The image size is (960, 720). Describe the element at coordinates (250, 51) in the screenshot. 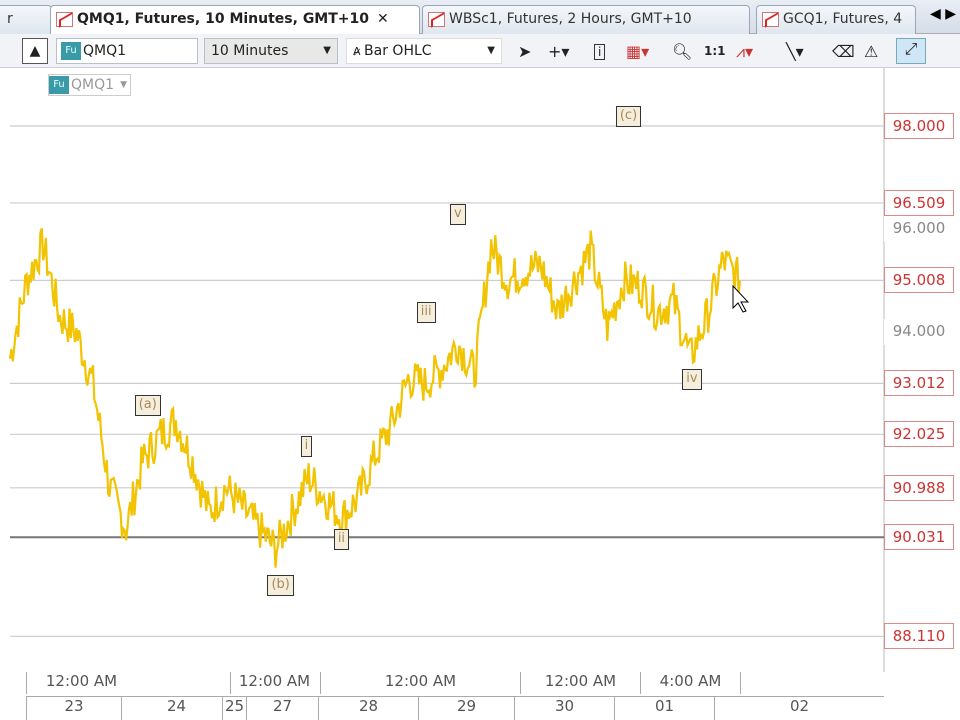

I see `interval-value: 10 Minutes` at that location.